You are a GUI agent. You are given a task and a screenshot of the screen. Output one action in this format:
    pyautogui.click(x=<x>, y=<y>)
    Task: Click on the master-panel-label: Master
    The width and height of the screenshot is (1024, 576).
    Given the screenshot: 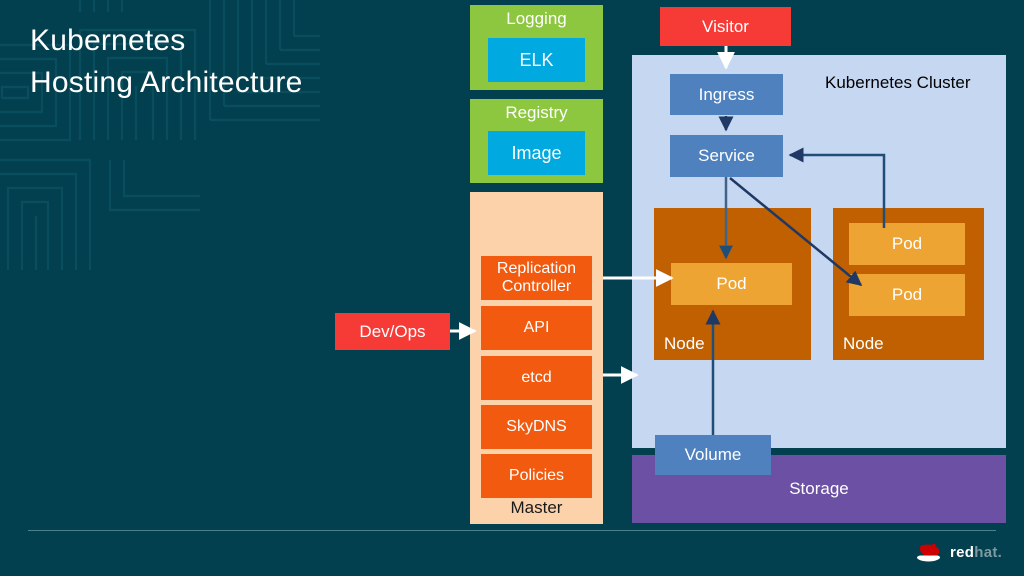 What is the action you would take?
    pyautogui.click(x=536, y=507)
    